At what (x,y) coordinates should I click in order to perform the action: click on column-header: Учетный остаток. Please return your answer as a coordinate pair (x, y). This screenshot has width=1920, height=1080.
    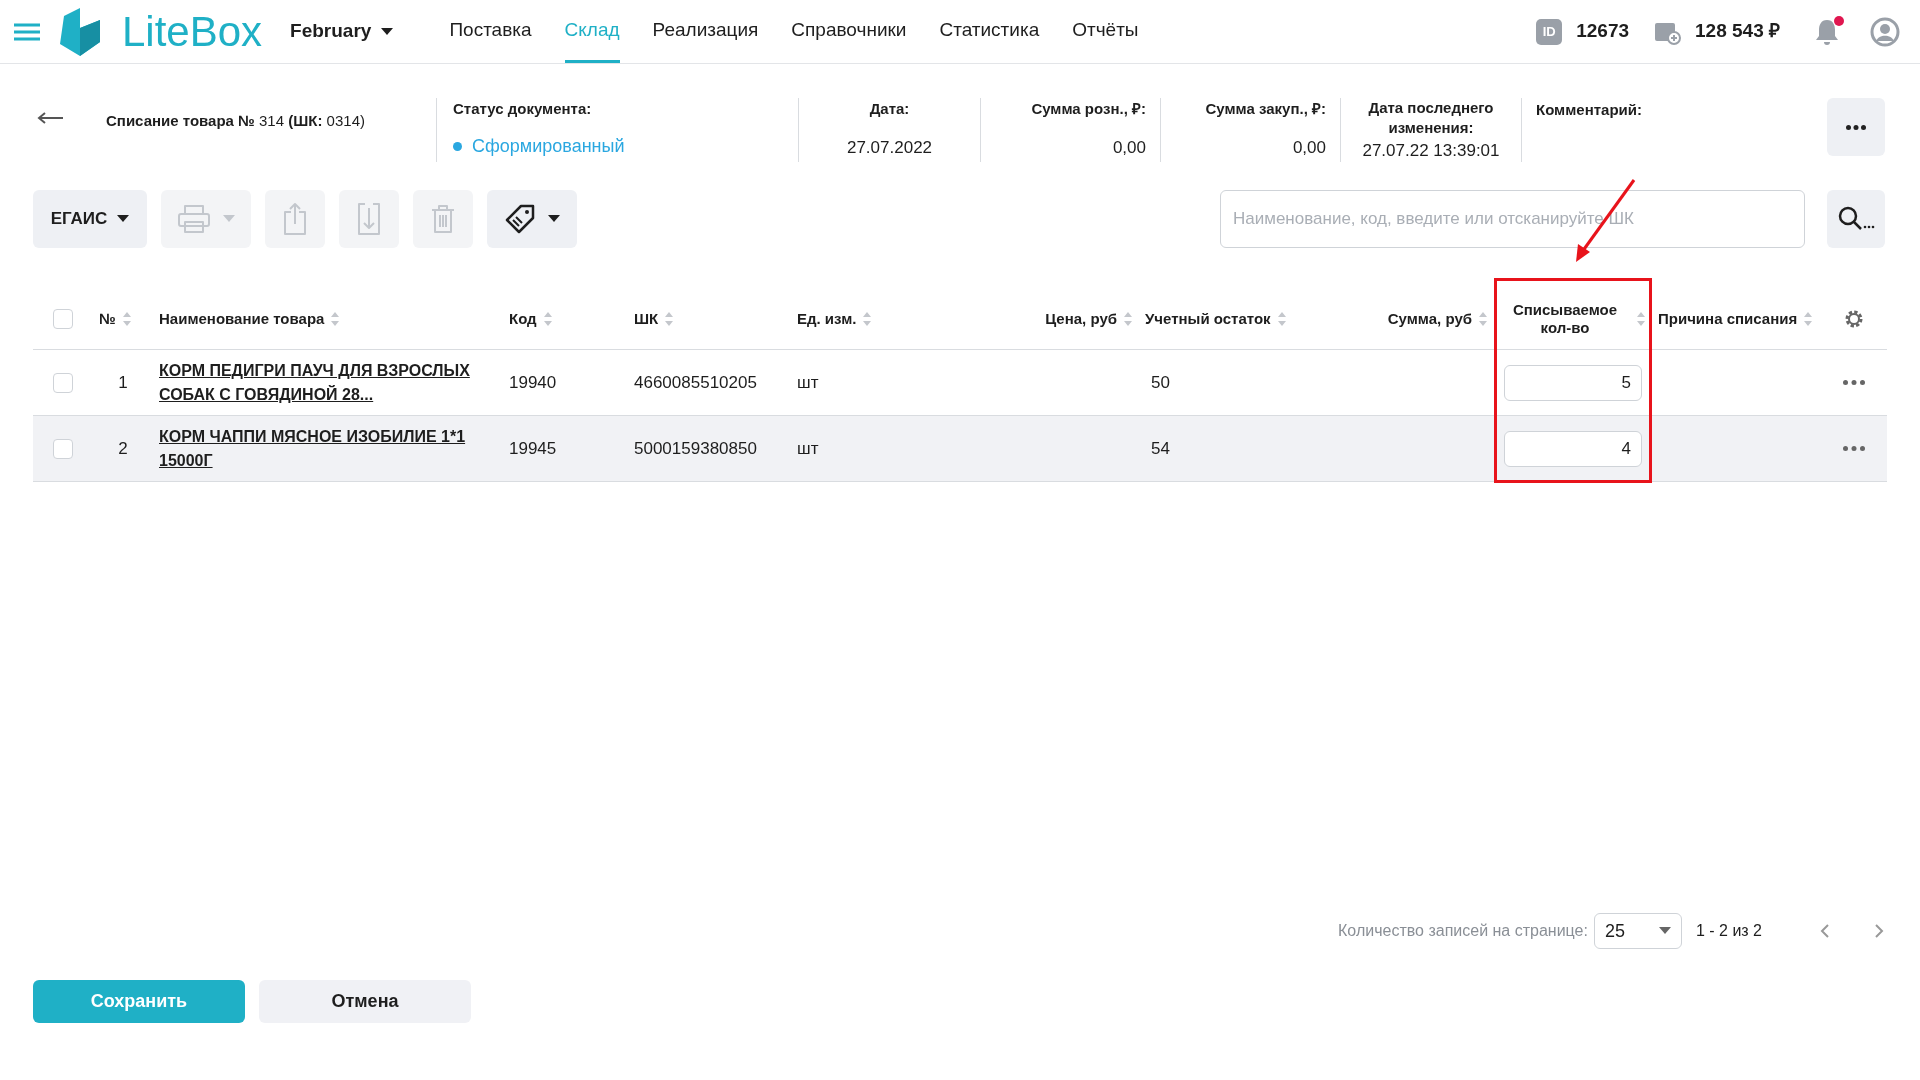
    Looking at the image, I should click on (1208, 318).